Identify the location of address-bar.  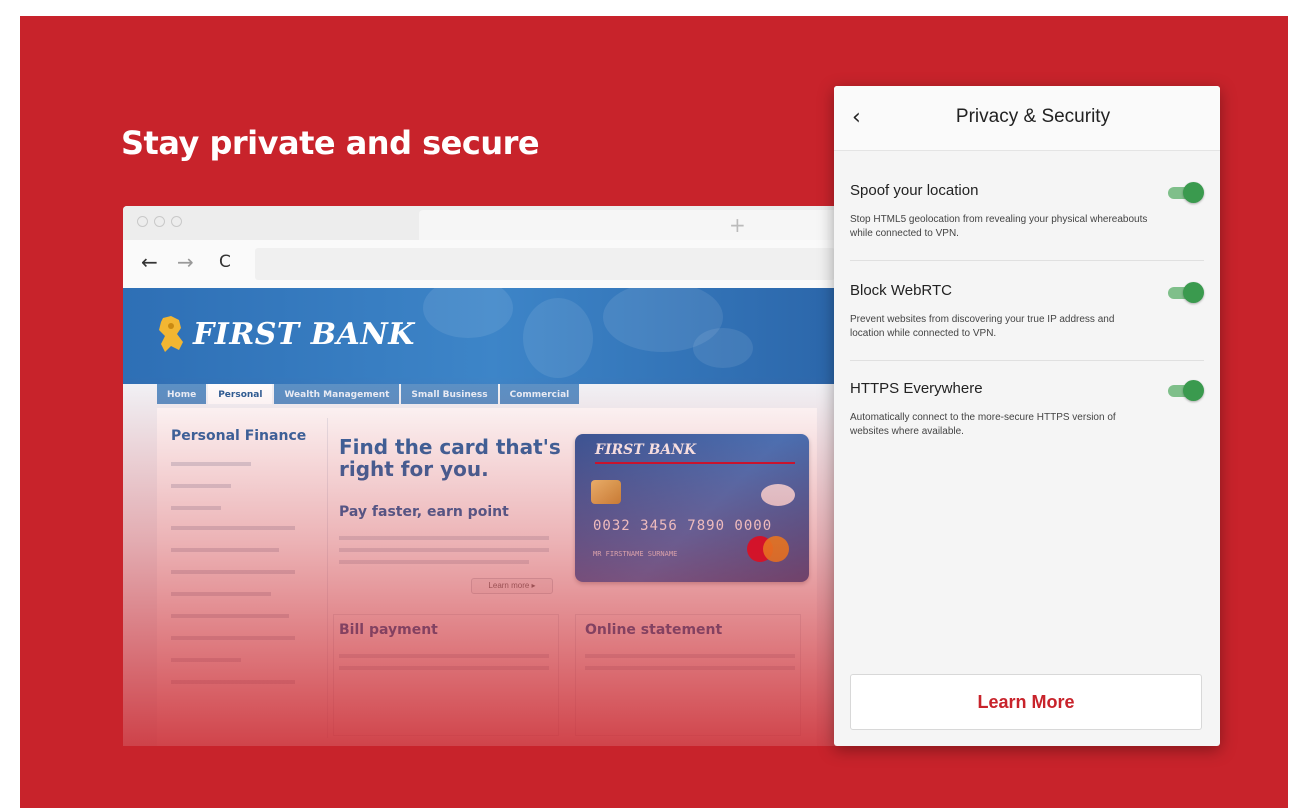
(545, 264).